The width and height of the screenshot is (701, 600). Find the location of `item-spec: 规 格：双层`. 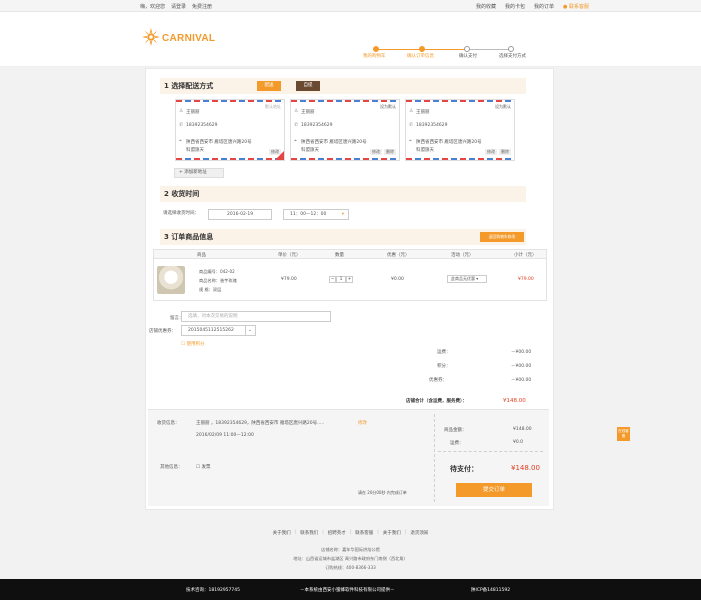

item-spec: 规 格：双层 is located at coordinates (210, 289).